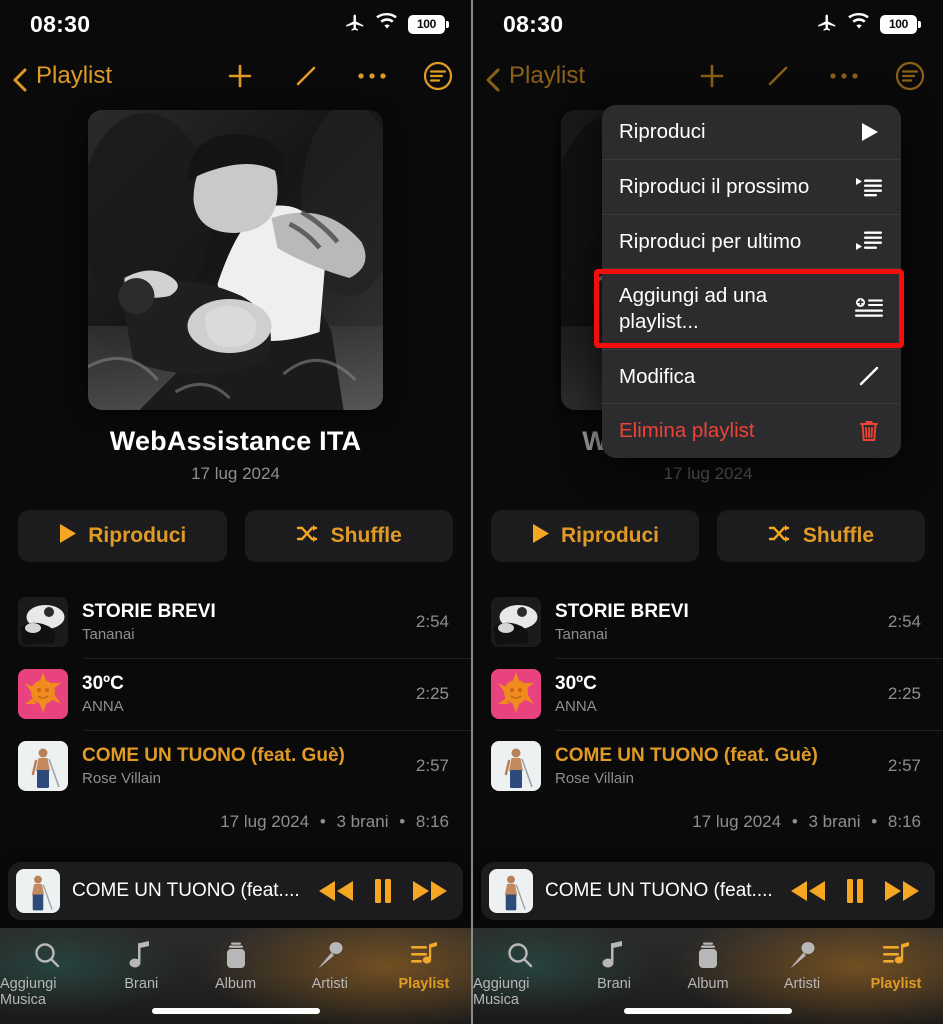  I want to click on song-artist: Tananai, so click(581, 634).